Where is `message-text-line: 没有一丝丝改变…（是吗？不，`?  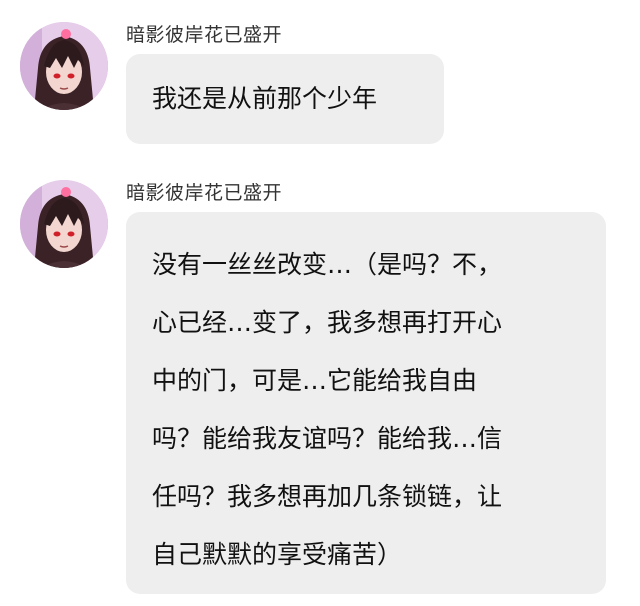
message-text-line: 没有一丝丝改变…（是吗？不， is located at coordinates (327, 264).